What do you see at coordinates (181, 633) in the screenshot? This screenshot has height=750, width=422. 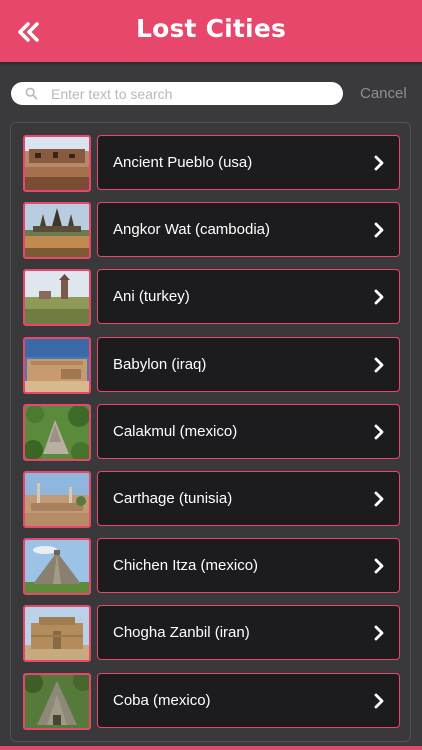 I see `city-label: Chogha Zanbil (iran)` at bounding box center [181, 633].